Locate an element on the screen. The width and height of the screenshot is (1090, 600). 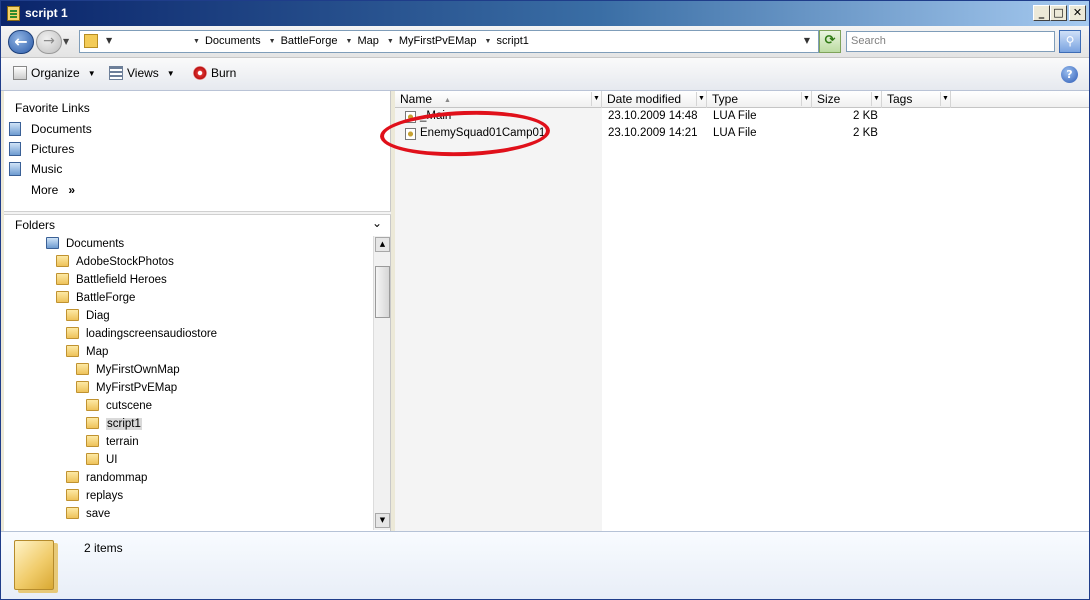
tree-item-replays: replays is located at coordinates (94, 498).